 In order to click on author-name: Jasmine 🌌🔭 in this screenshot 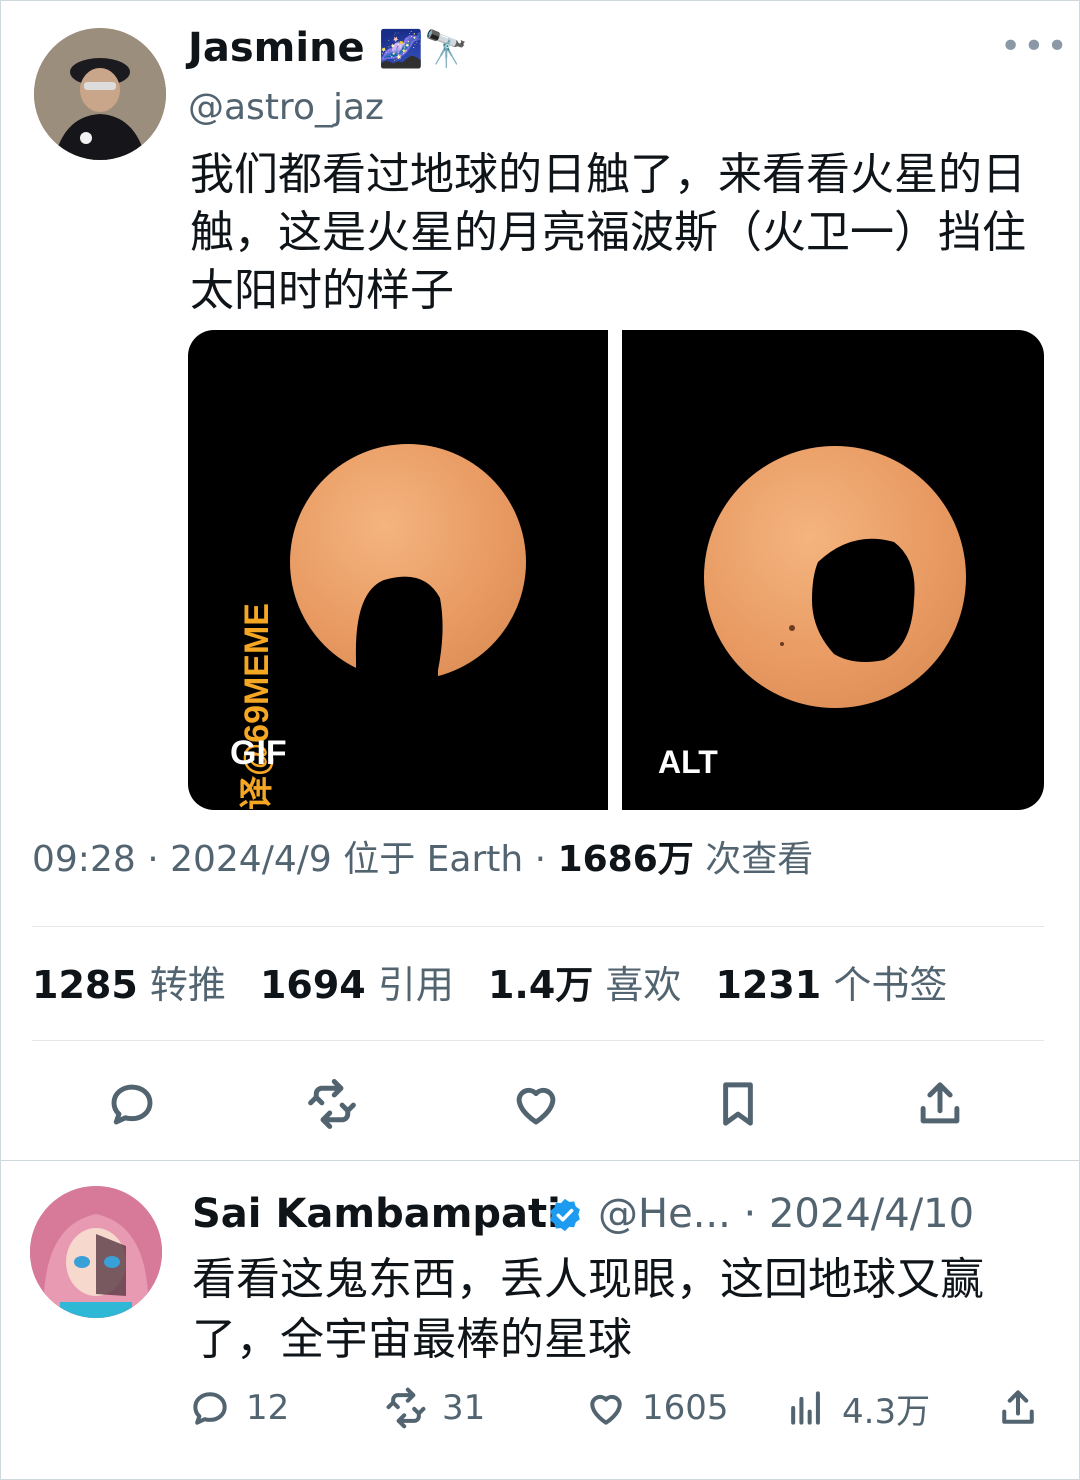, I will do `click(328, 49)`.